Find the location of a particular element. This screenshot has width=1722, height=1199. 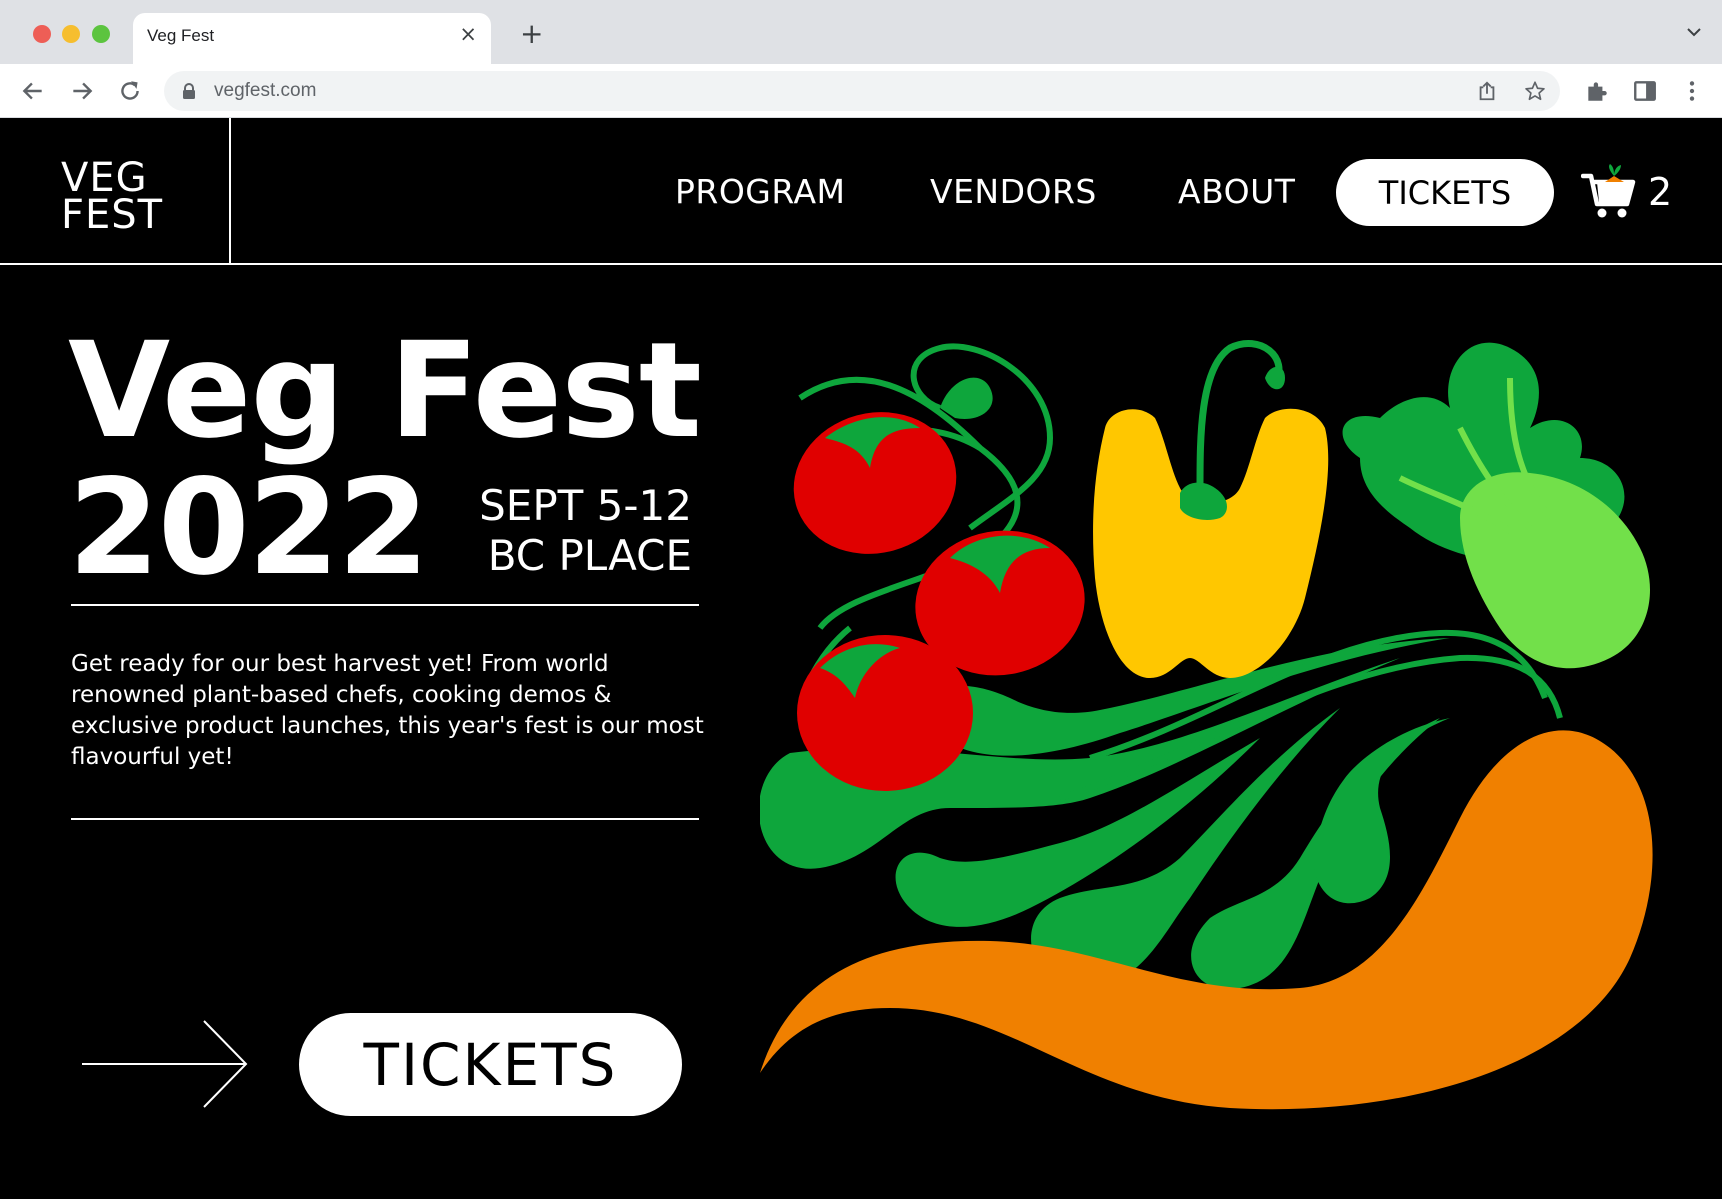

nav-program: PROGRAM is located at coordinates (760, 191).